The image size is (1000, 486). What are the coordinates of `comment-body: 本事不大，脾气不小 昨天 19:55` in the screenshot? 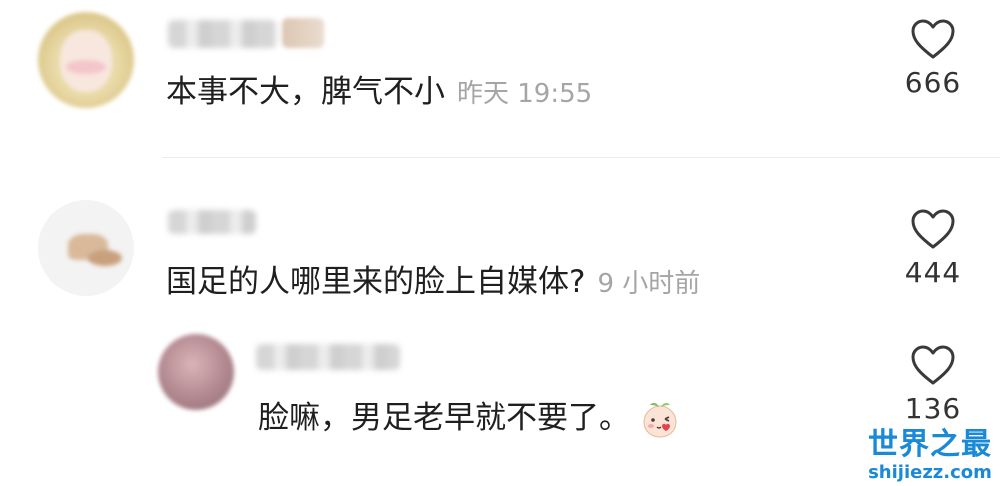 It's located at (379, 93).